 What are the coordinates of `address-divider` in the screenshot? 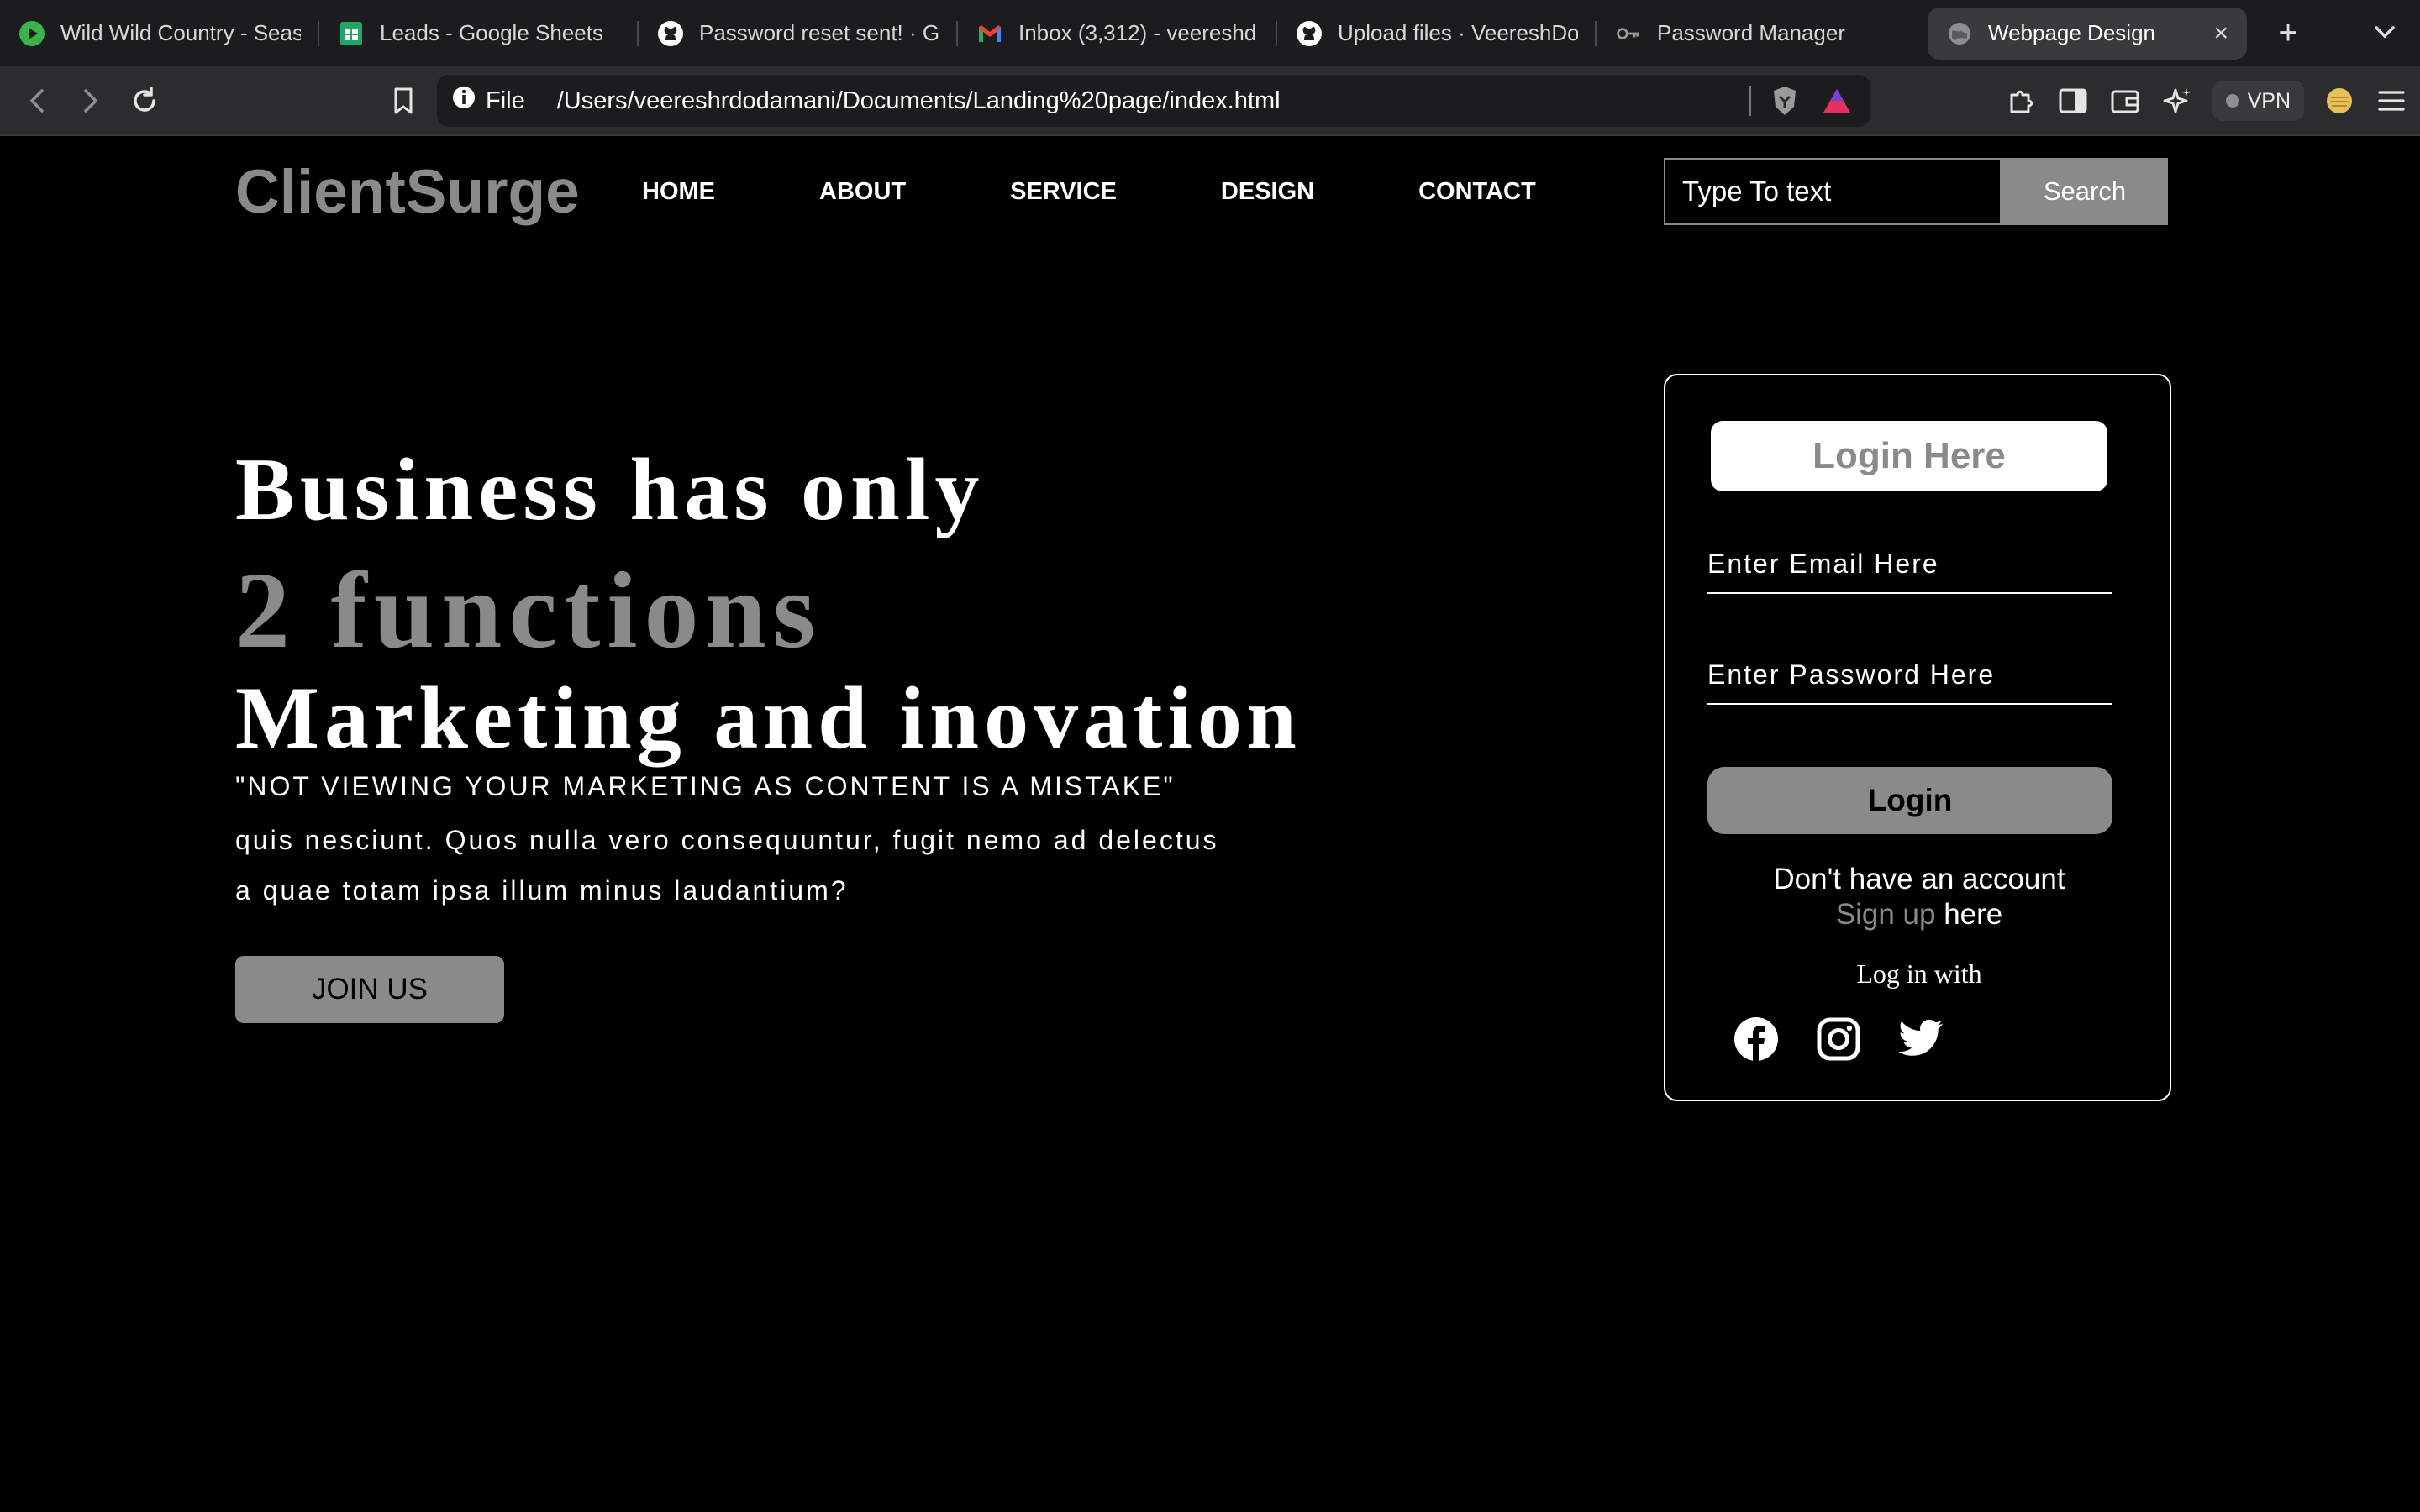 It's located at (1750, 101).